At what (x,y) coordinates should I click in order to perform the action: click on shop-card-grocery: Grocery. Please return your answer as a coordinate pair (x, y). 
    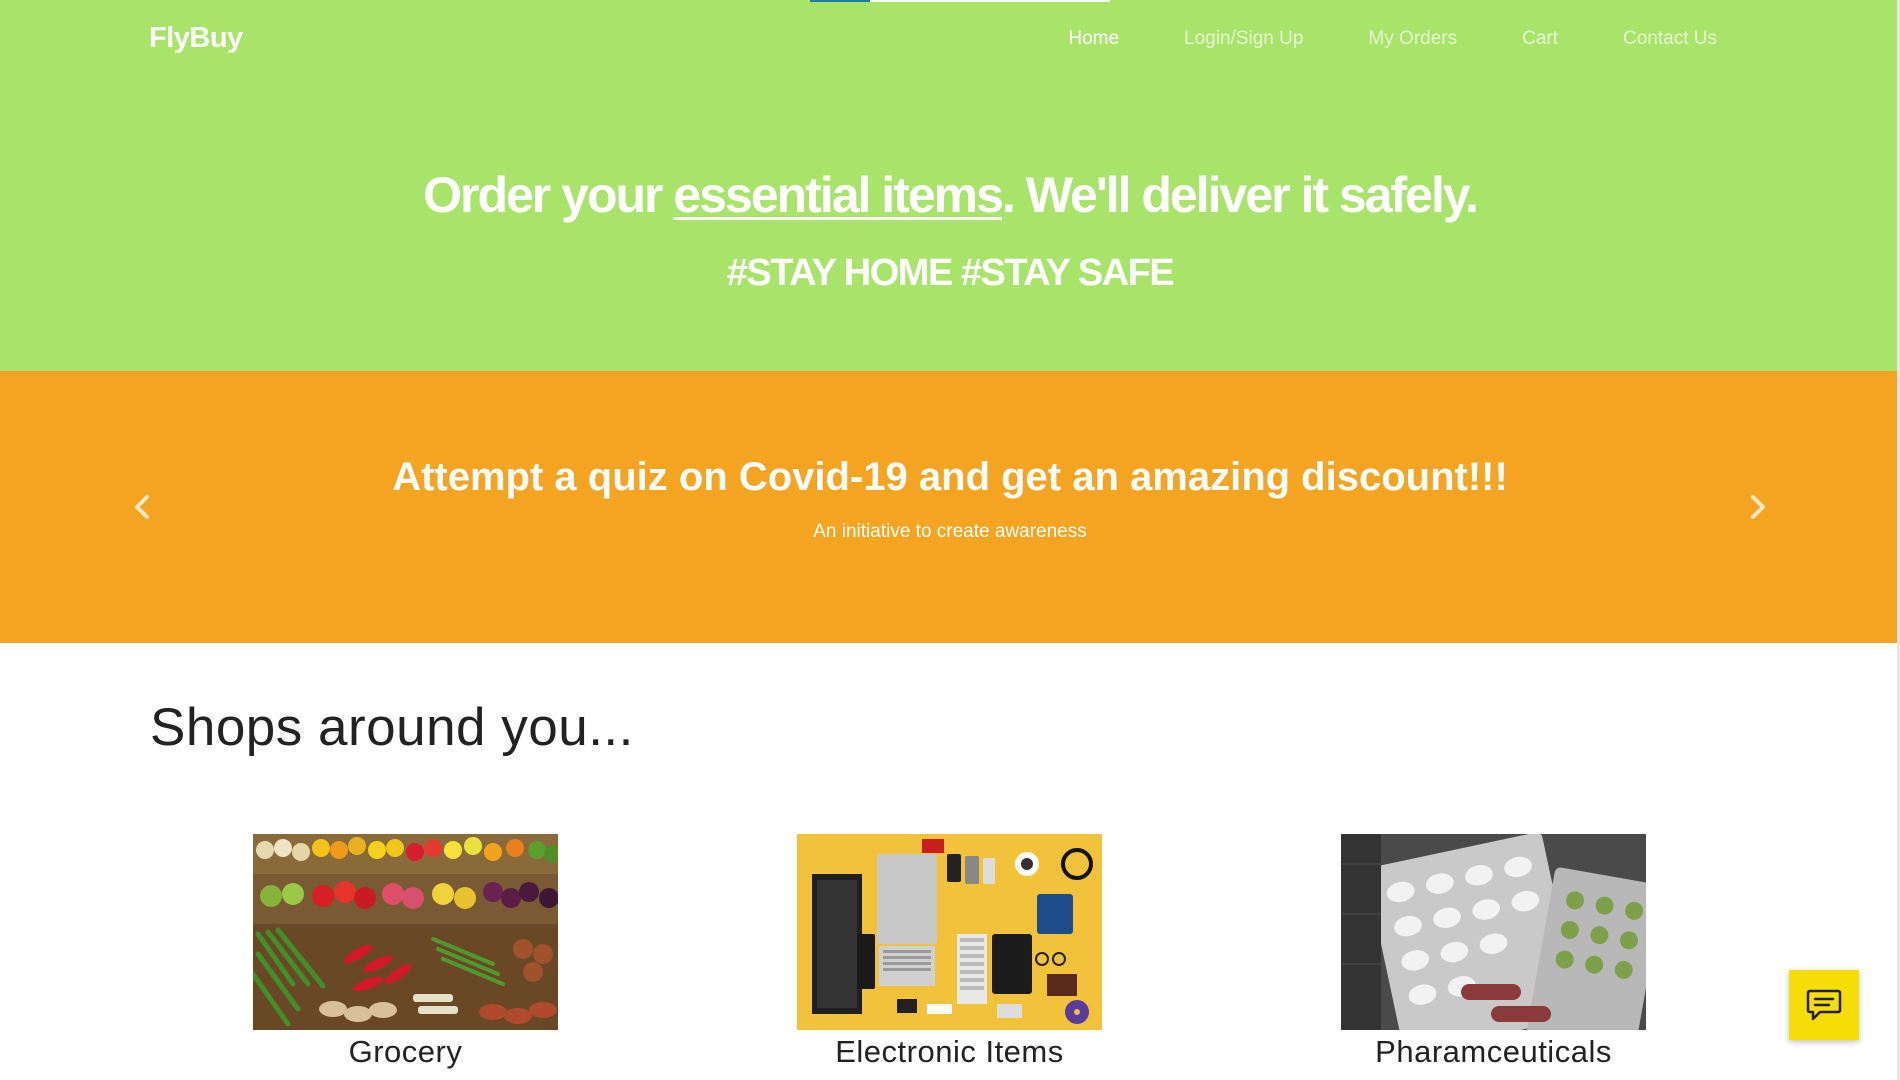
    Looking at the image, I should click on (405, 952).